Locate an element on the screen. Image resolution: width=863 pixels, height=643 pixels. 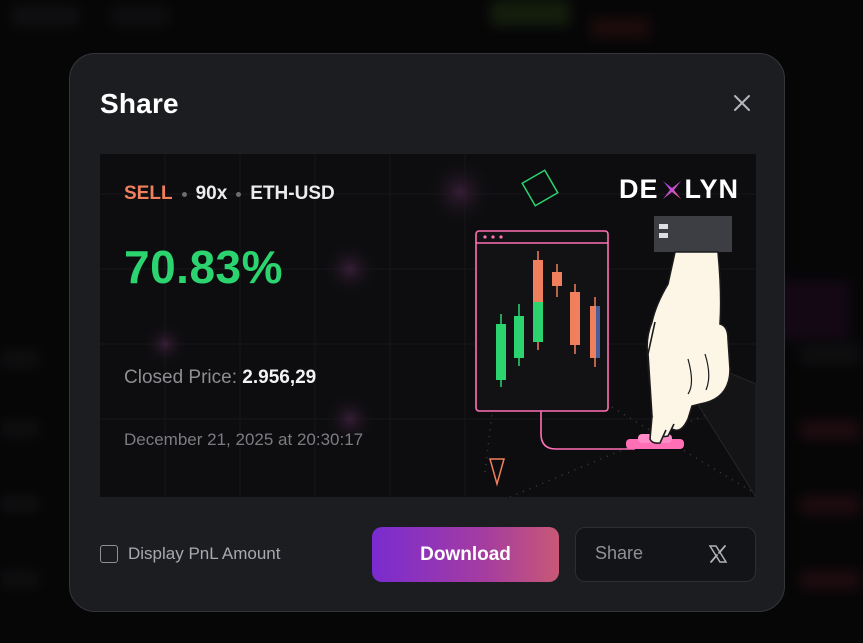
modal-title: Share is located at coordinates (139, 103).